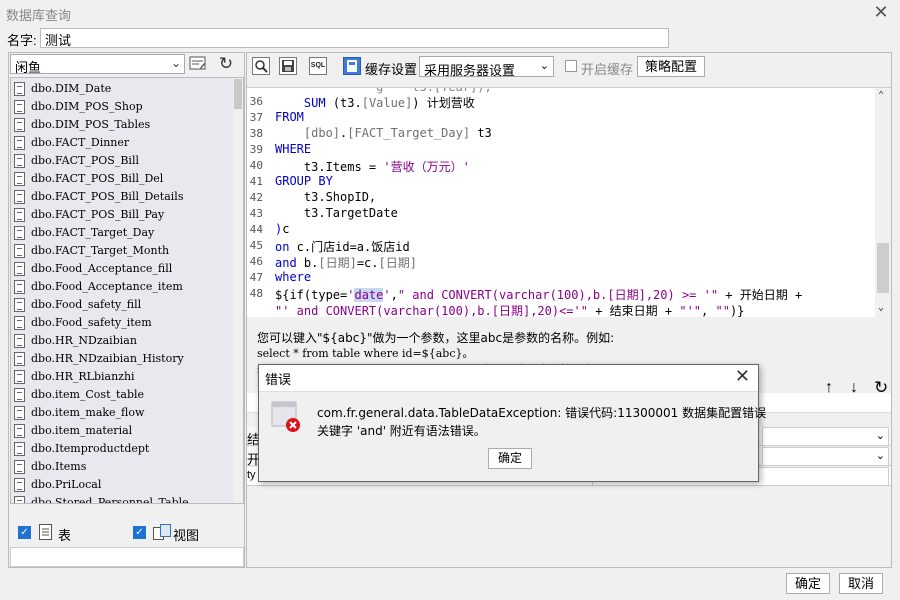  I want to click on edit-datasource-icon, so click(198, 64).